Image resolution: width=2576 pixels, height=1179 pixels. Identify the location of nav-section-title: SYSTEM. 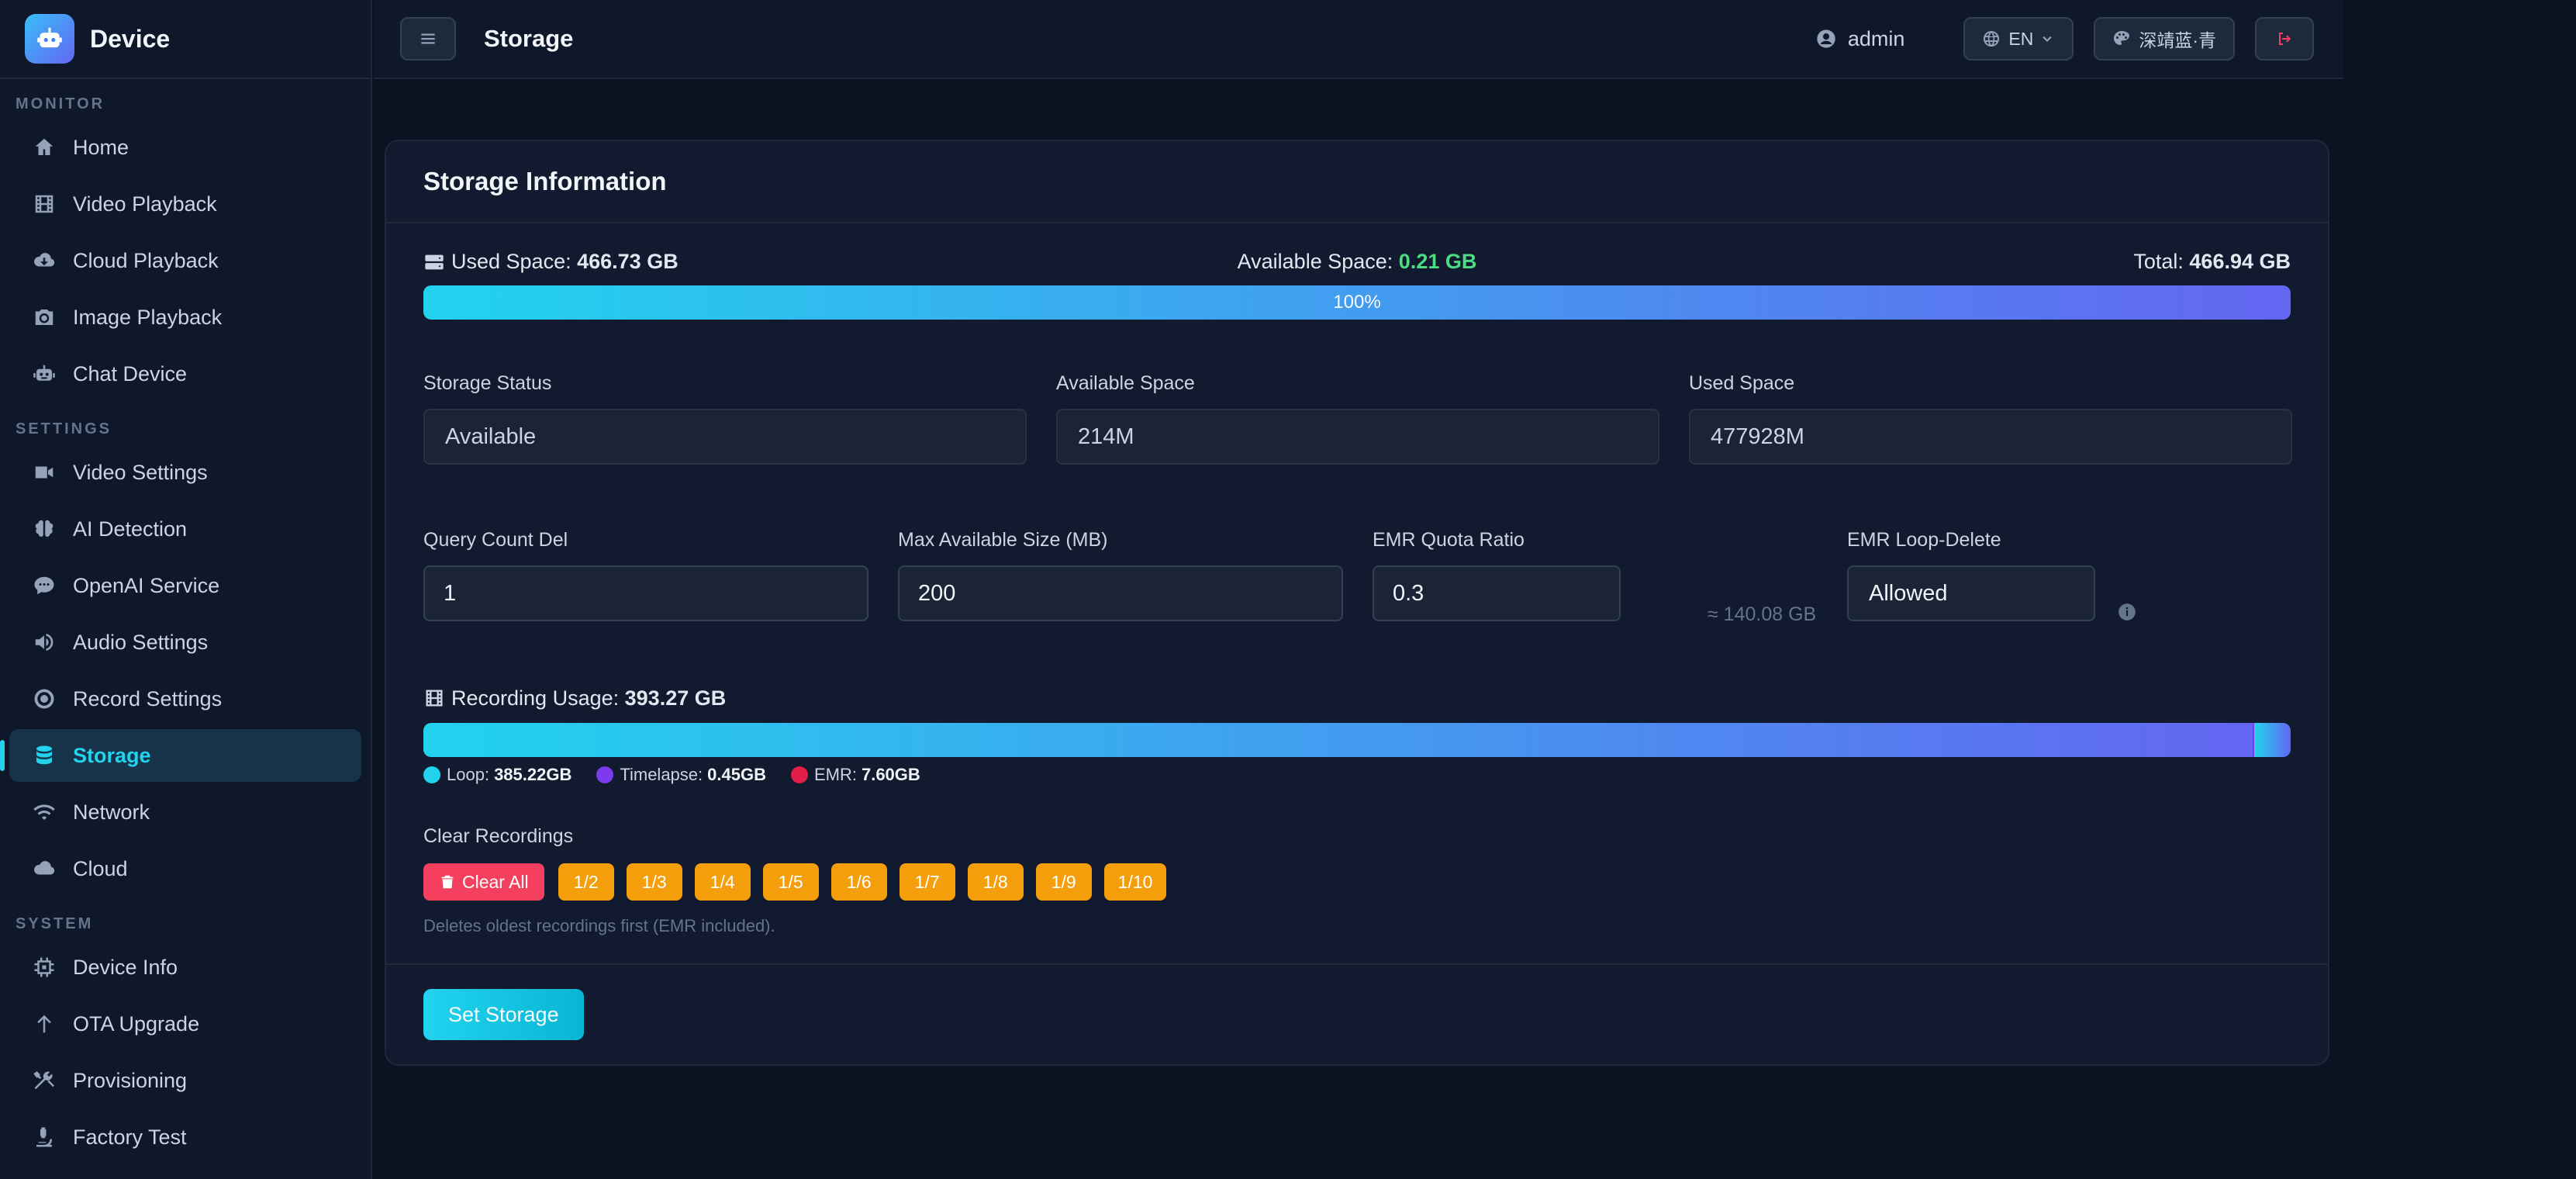
(55, 923).